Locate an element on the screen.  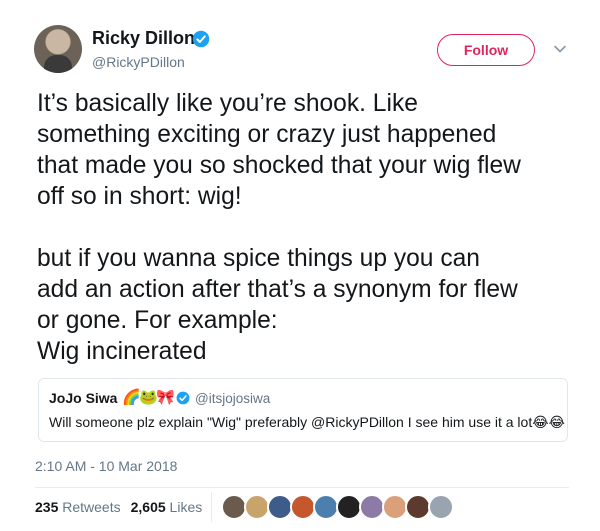
liker-avatars is located at coordinates (337, 507).